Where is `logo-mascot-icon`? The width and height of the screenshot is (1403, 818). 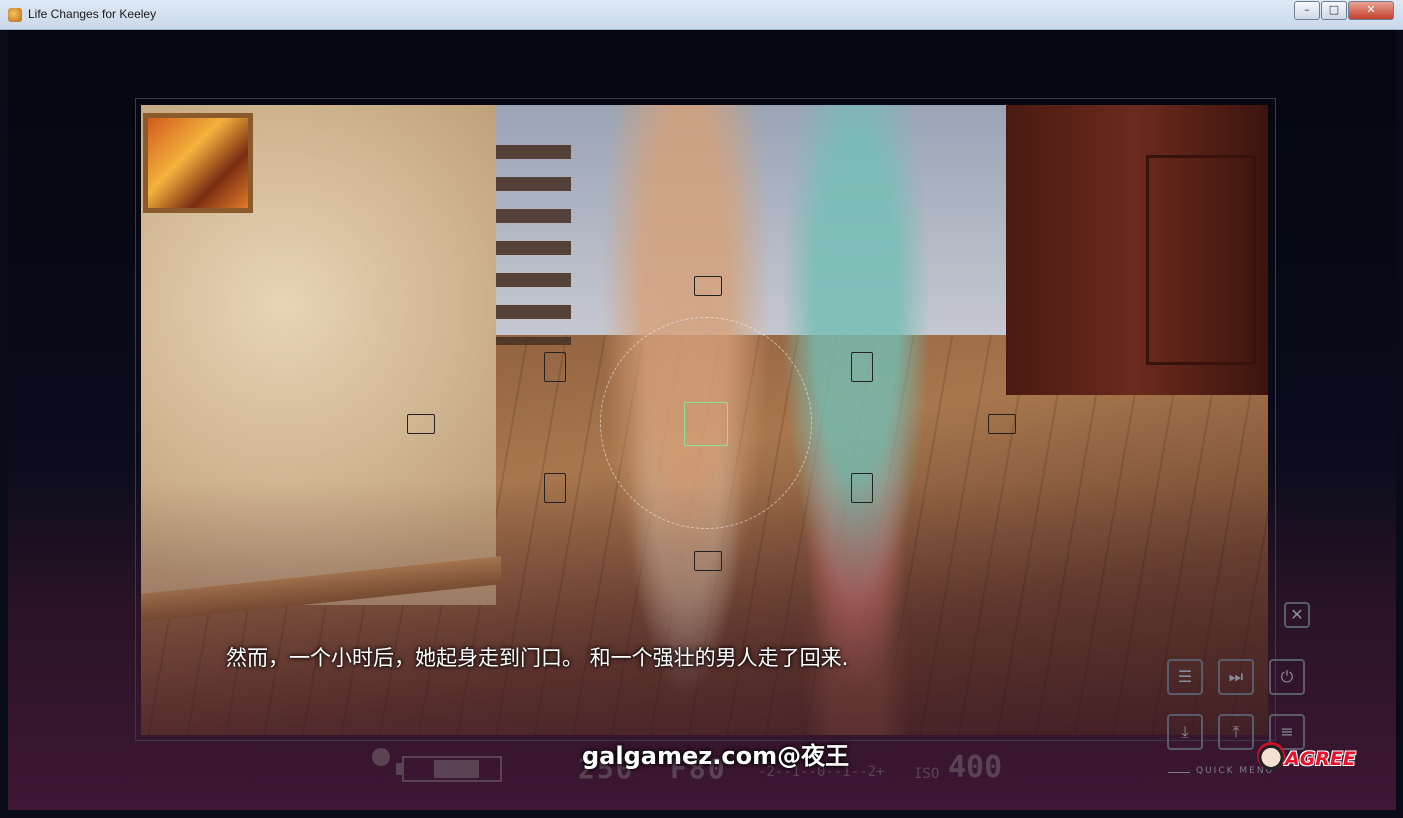 logo-mascot-icon is located at coordinates (1271, 756).